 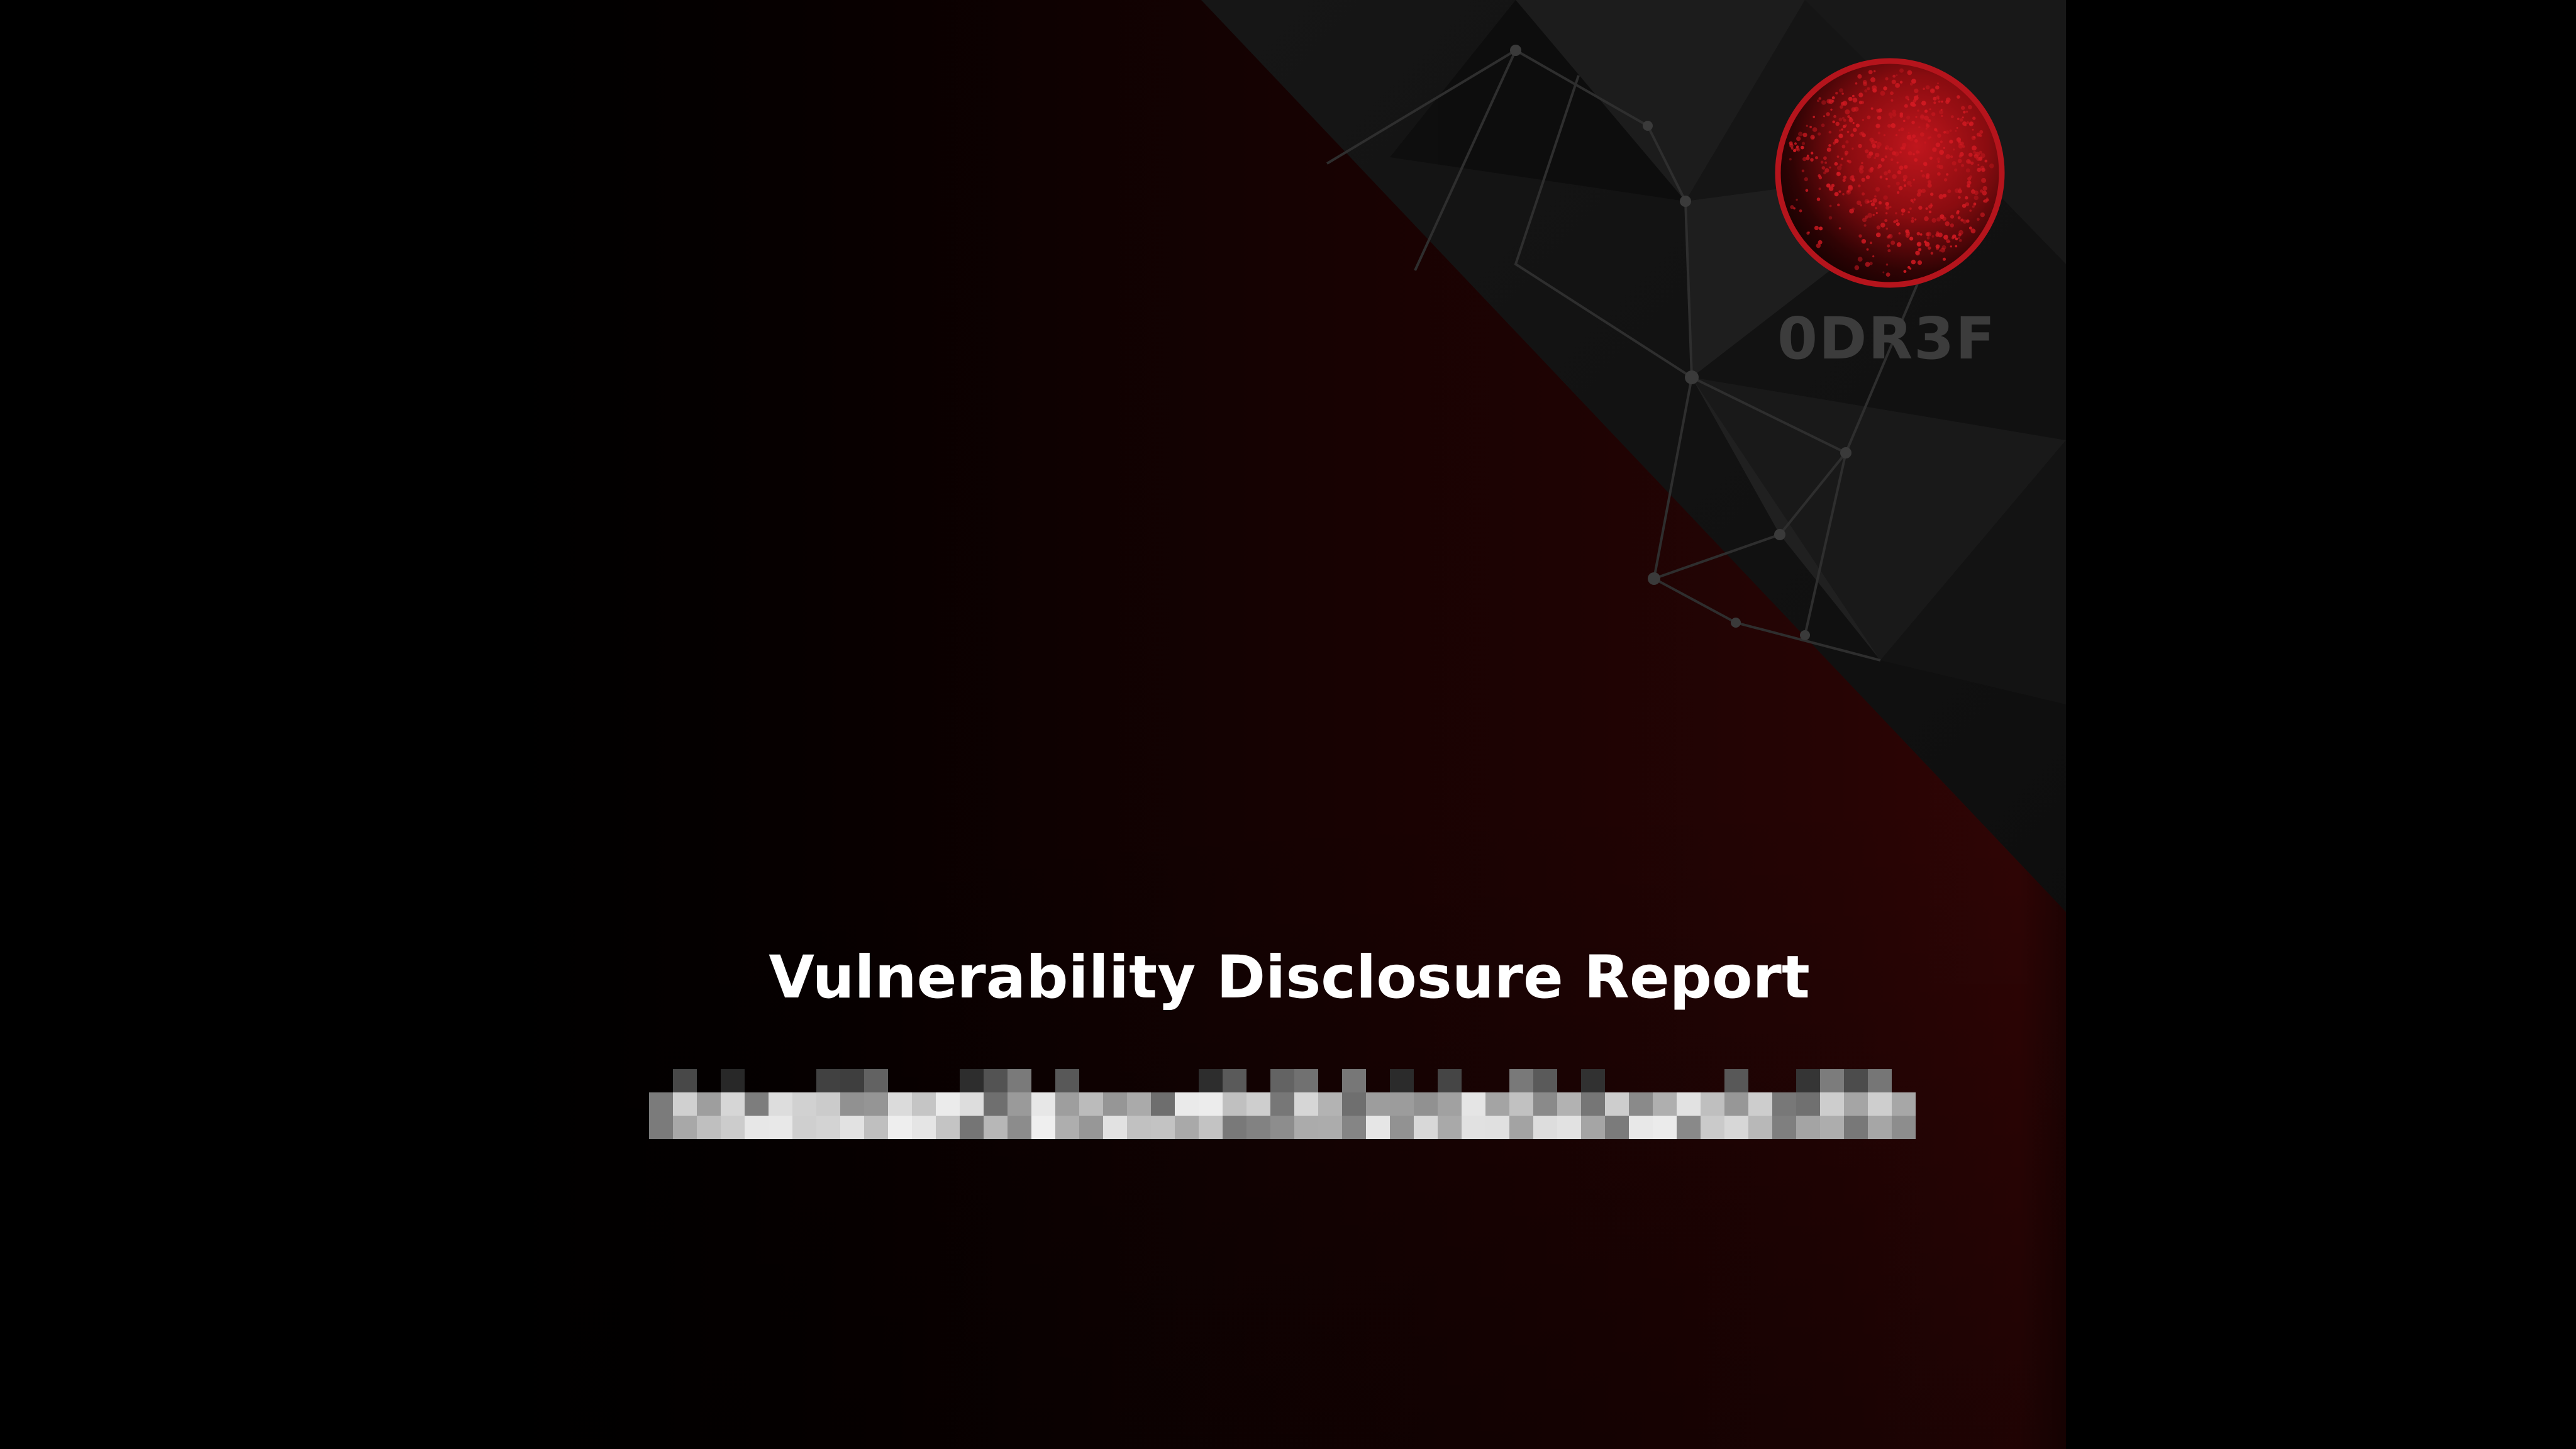 What do you see at coordinates (1289, 977) in the screenshot?
I see `report-title: Vulnerability Disclosure Report` at bounding box center [1289, 977].